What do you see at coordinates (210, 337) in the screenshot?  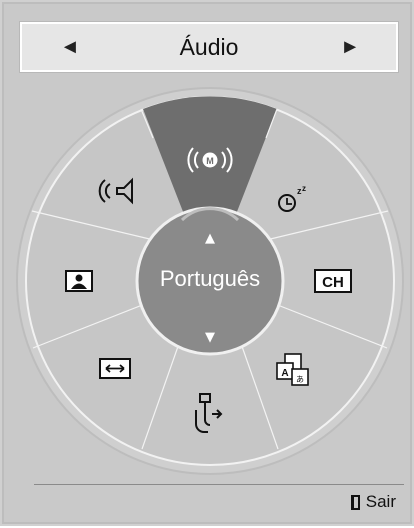 I see `language-down-arrow: ▼` at bounding box center [210, 337].